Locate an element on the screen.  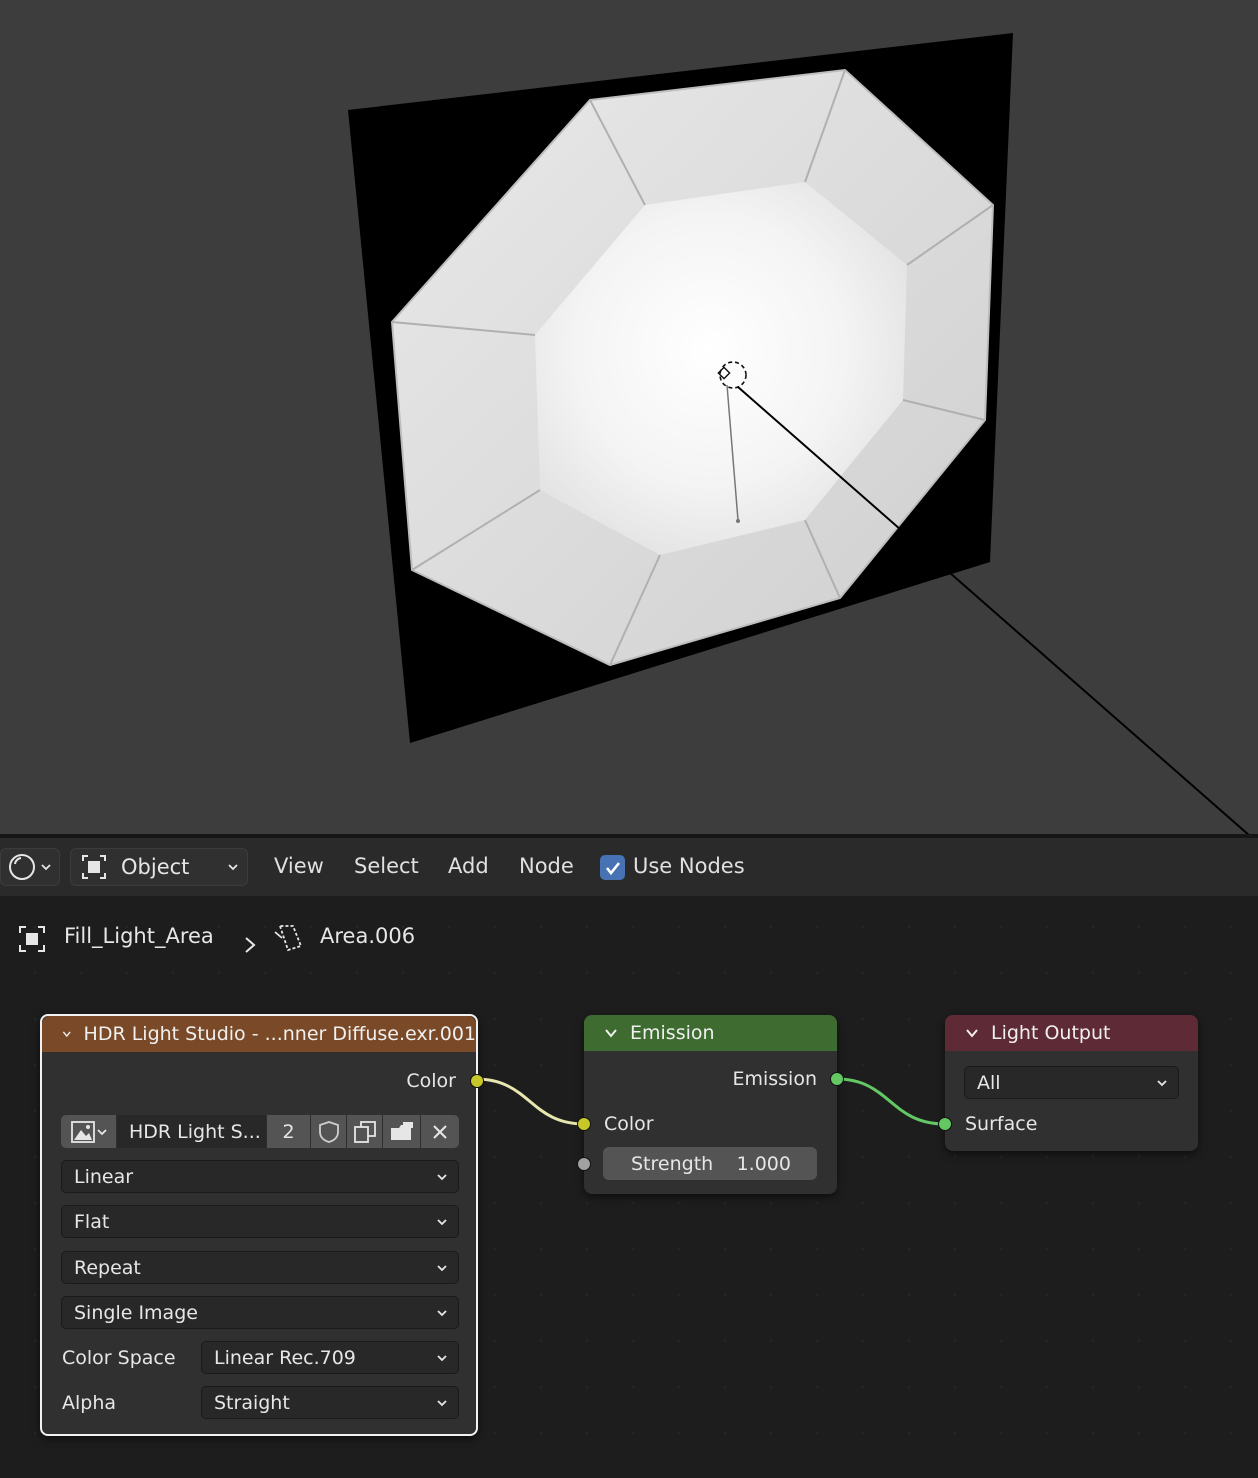
image-output-color-label: Color is located at coordinates (431, 1081).